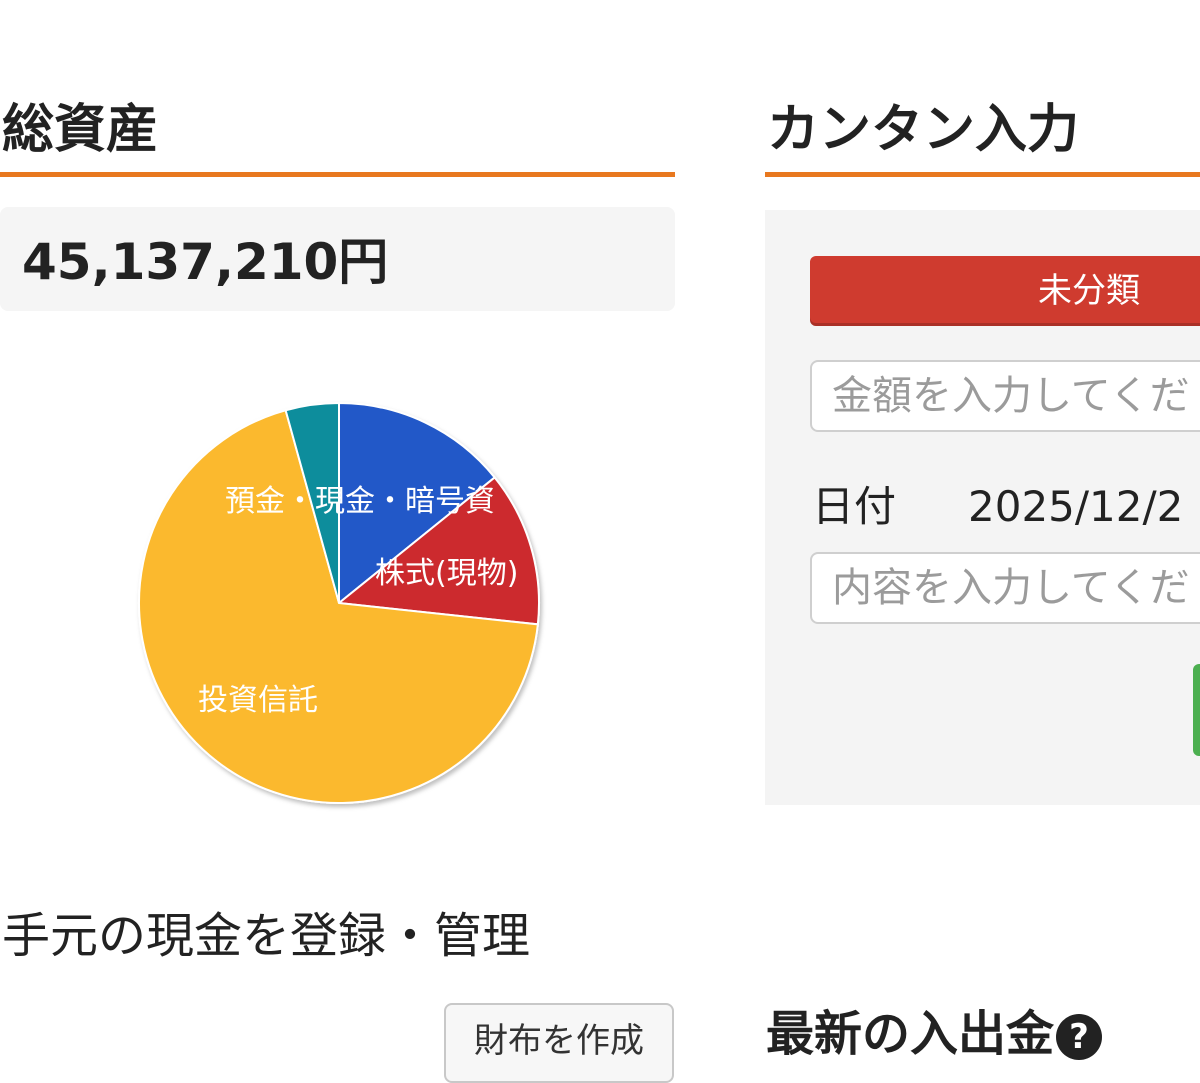 The height and width of the screenshot is (1083, 1200). I want to click on cash-management-heading: 手元の現金を登録・管理, so click(266, 936).